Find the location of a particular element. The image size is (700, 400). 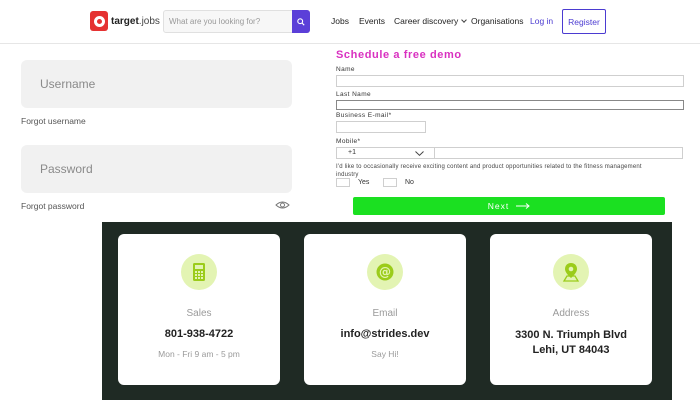

next-label: Next is located at coordinates (498, 206).